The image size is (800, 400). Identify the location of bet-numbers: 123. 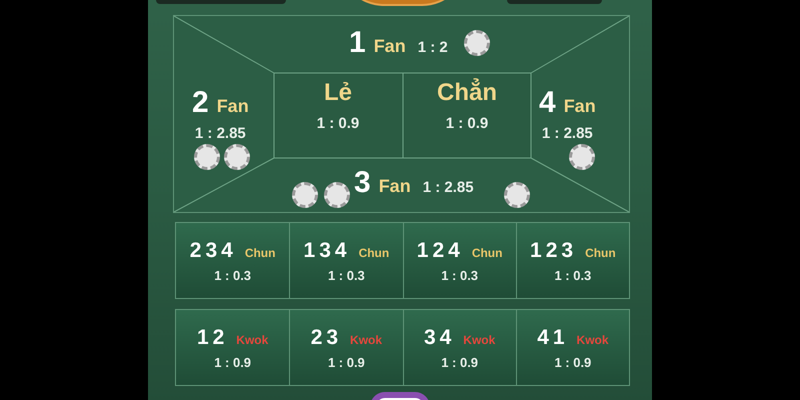
(554, 250).